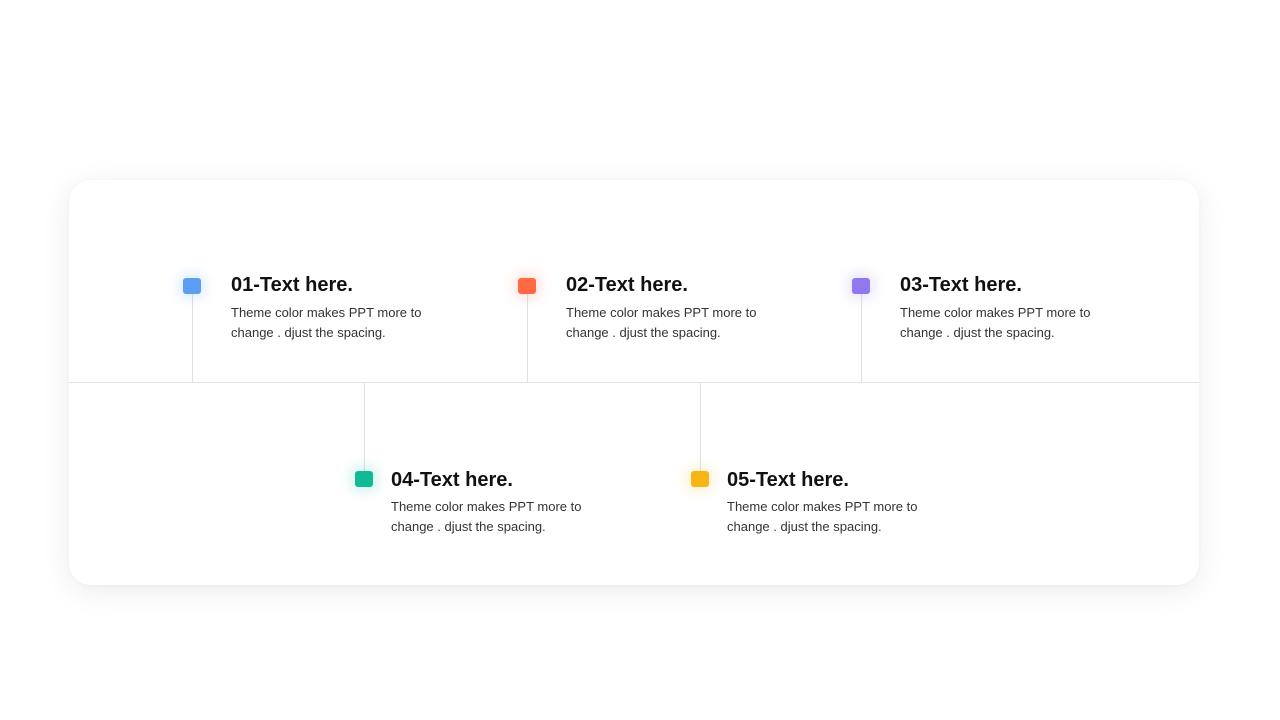  I want to click on item-title-03: 03-Text here., so click(961, 285).